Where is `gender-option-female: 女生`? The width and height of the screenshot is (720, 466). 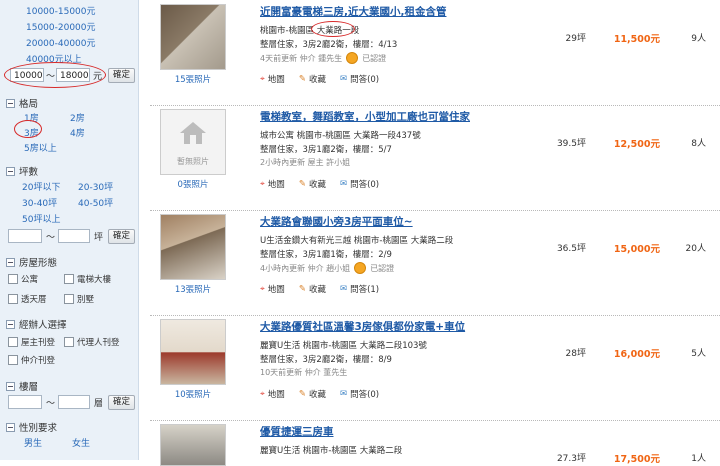
gender-option-female: 女生 is located at coordinates (81, 442).